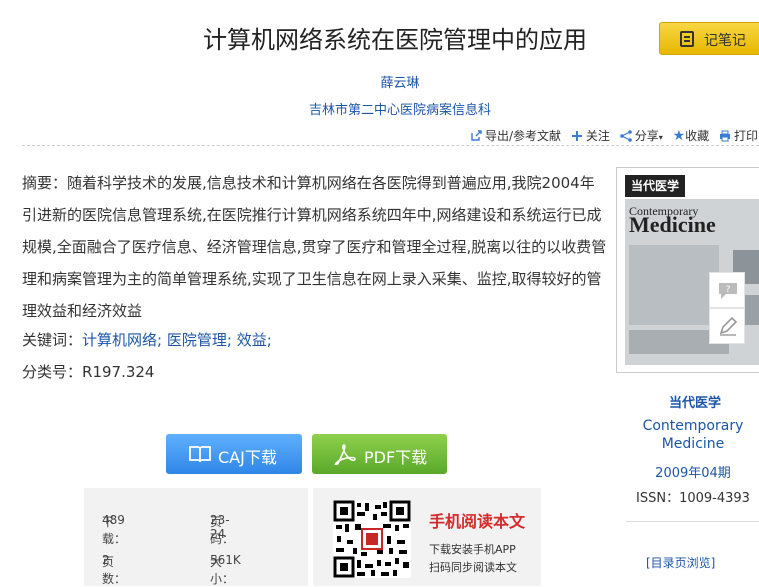 The image size is (759, 587). What do you see at coordinates (199, 340) in the screenshot?
I see `keyword-link: 医院管理;` at bounding box center [199, 340].